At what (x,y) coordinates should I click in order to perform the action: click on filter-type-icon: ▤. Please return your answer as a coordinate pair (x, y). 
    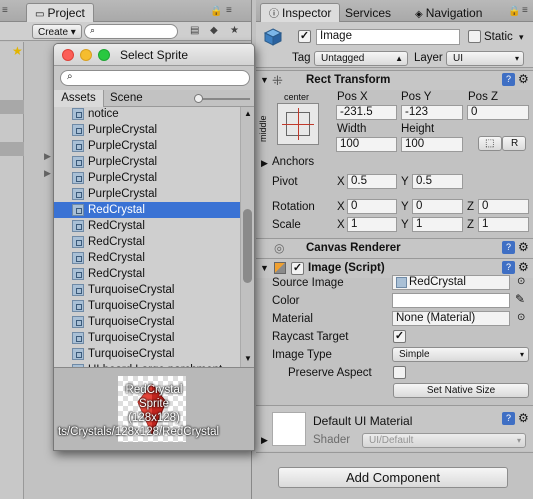
    Looking at the image, I should click on (194, 31).